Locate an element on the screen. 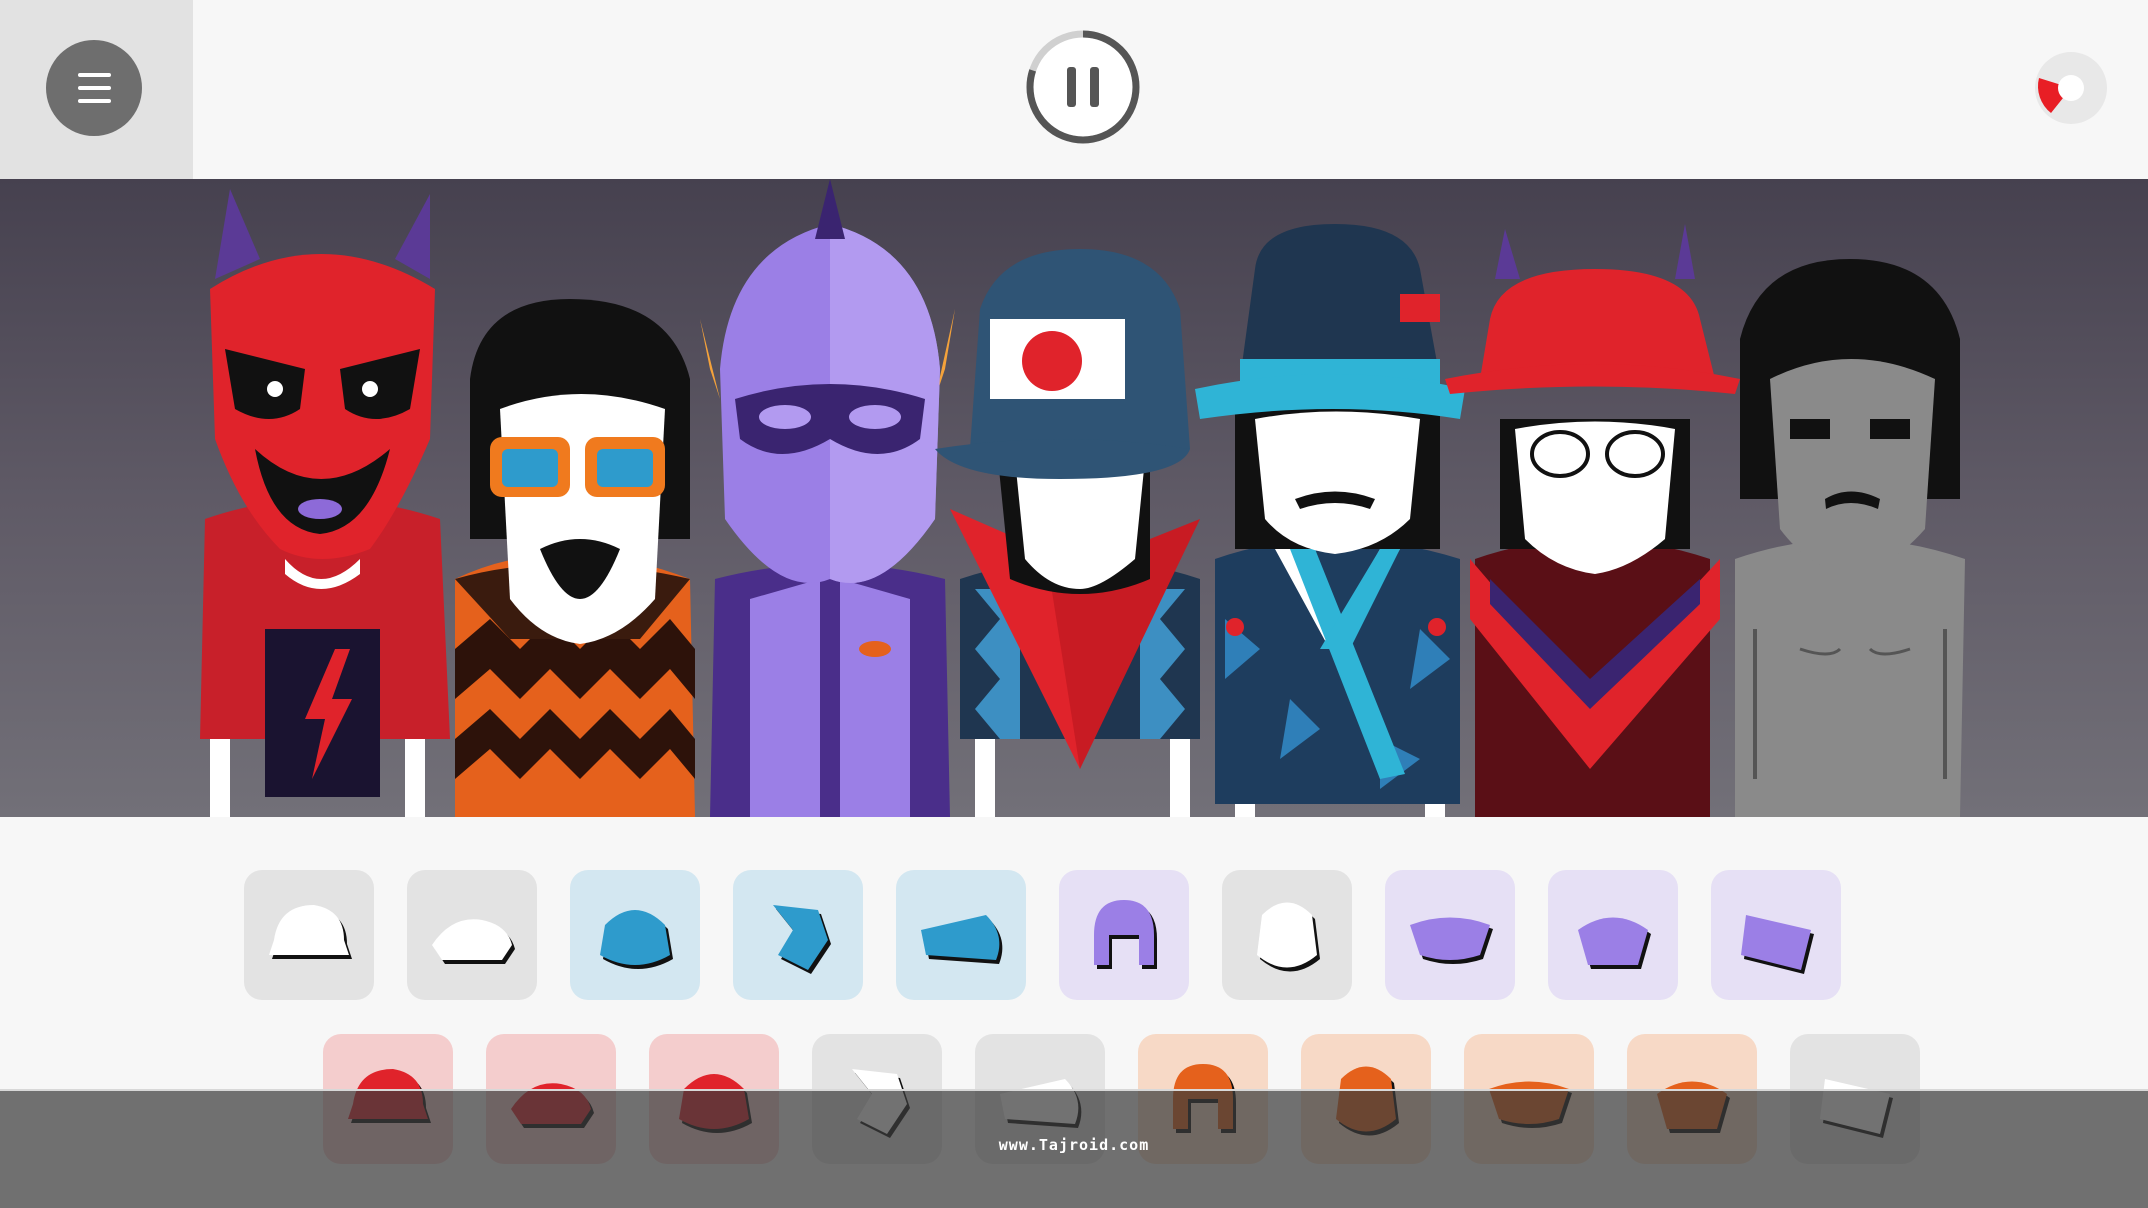  purple-eyes-button is located at coordinates (1613, 935).